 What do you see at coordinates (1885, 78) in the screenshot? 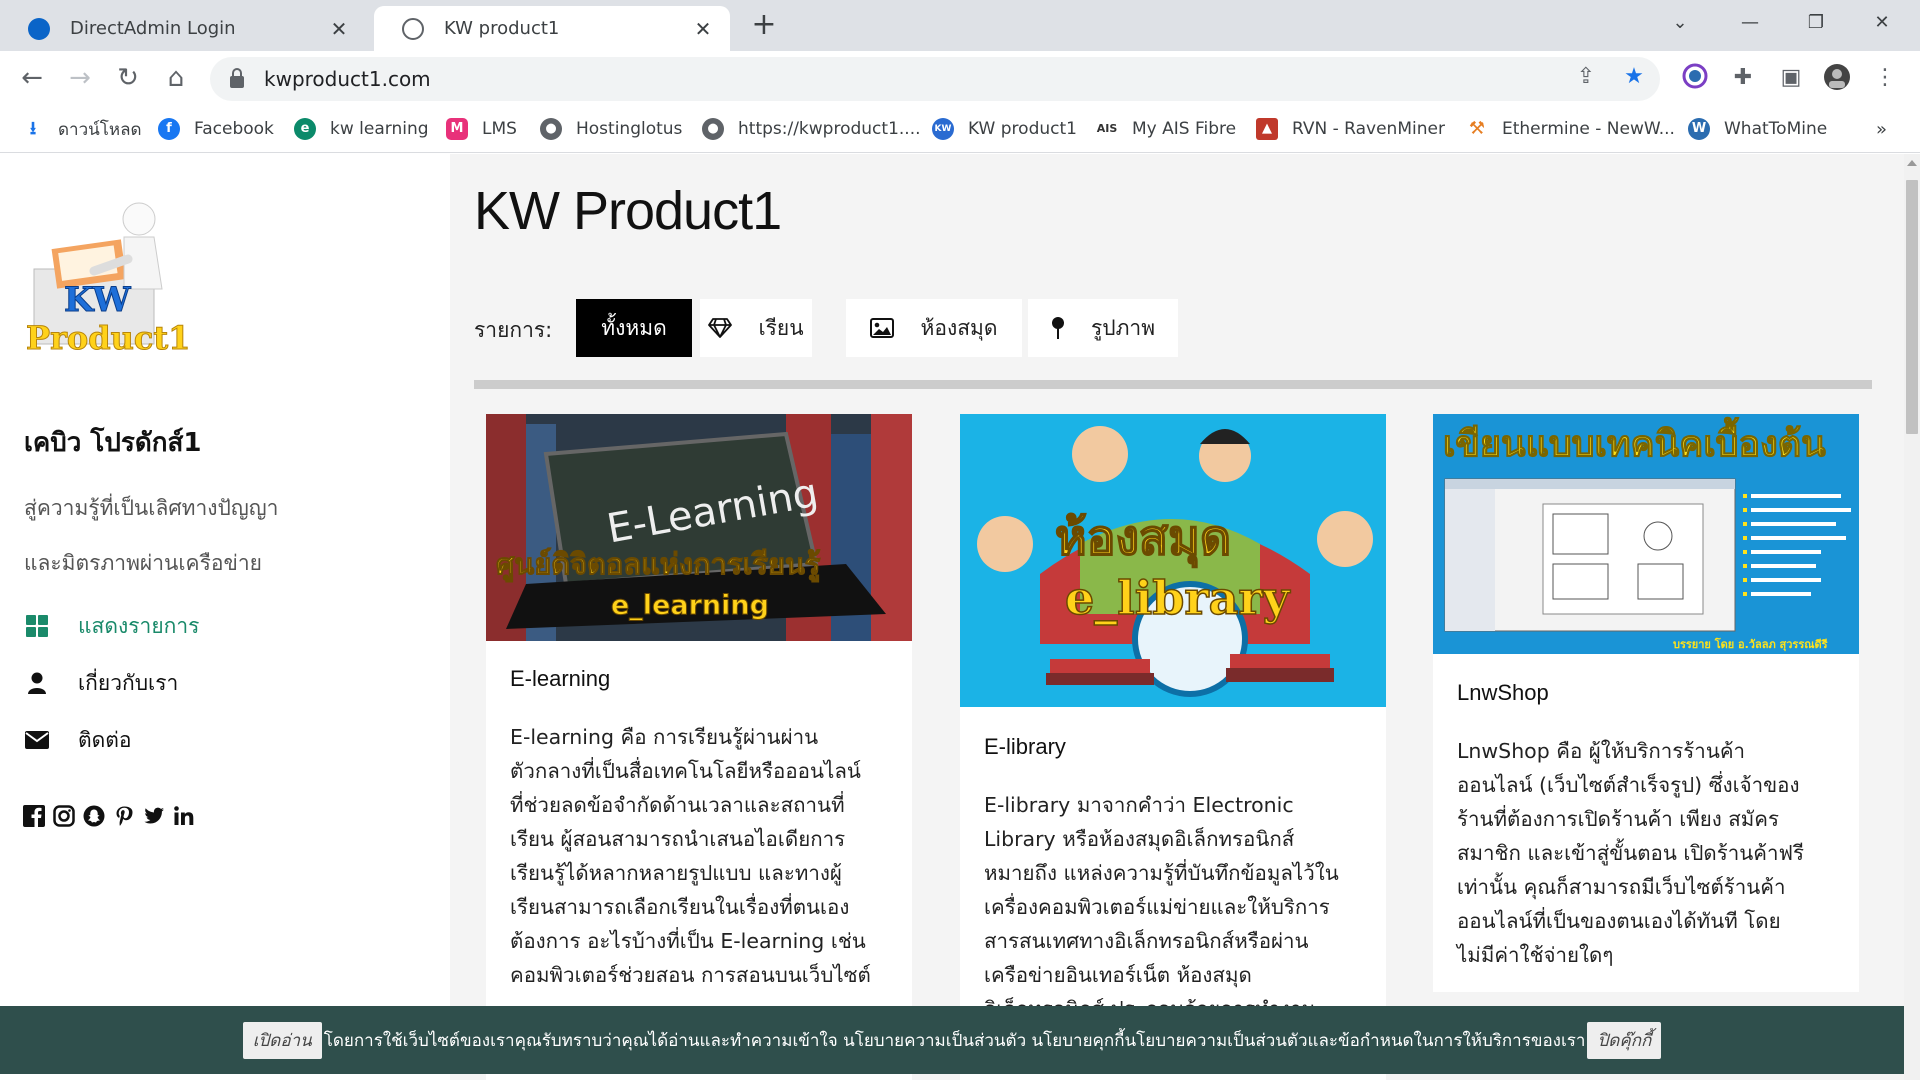
I see `menu-kebab-icon: ⋮` at bounding box center [1885, 78].